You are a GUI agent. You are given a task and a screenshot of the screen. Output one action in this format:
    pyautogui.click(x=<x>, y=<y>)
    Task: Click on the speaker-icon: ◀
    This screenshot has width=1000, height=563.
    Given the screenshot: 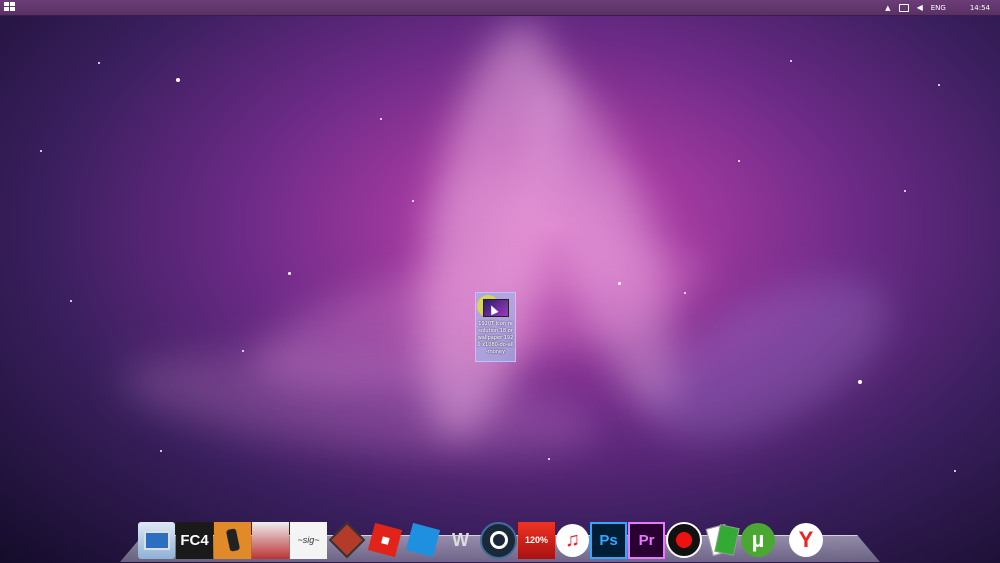 What is the action you would take?
    pyautogui.click(x=920, y=7)
    